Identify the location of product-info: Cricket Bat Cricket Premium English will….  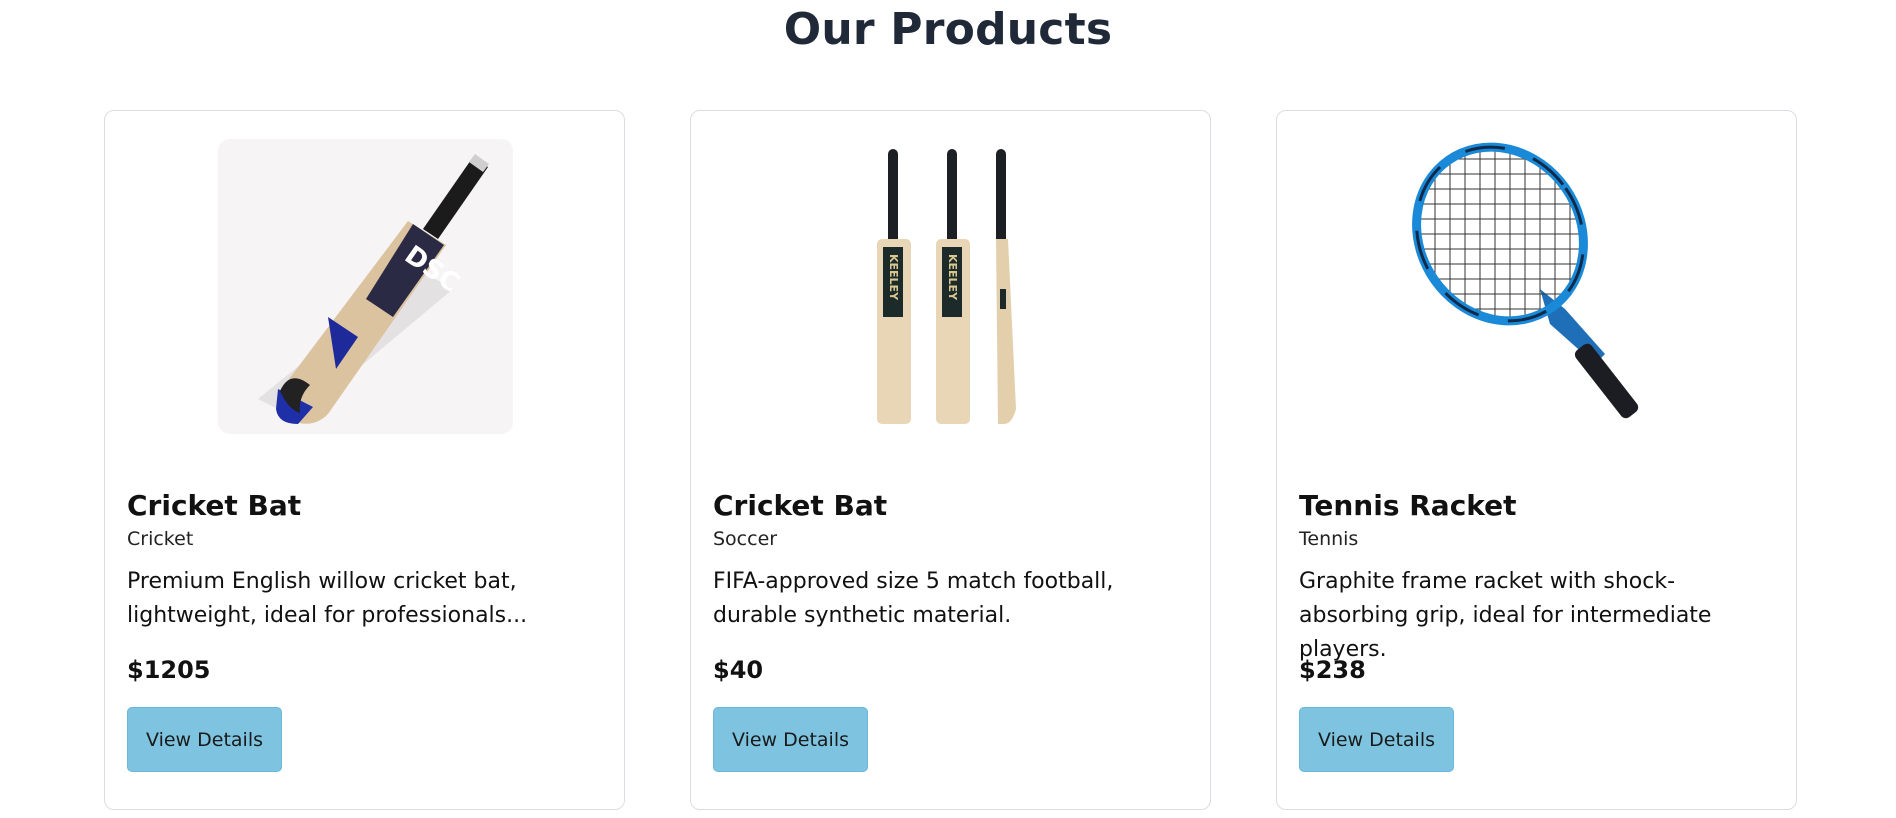
(364, 630).